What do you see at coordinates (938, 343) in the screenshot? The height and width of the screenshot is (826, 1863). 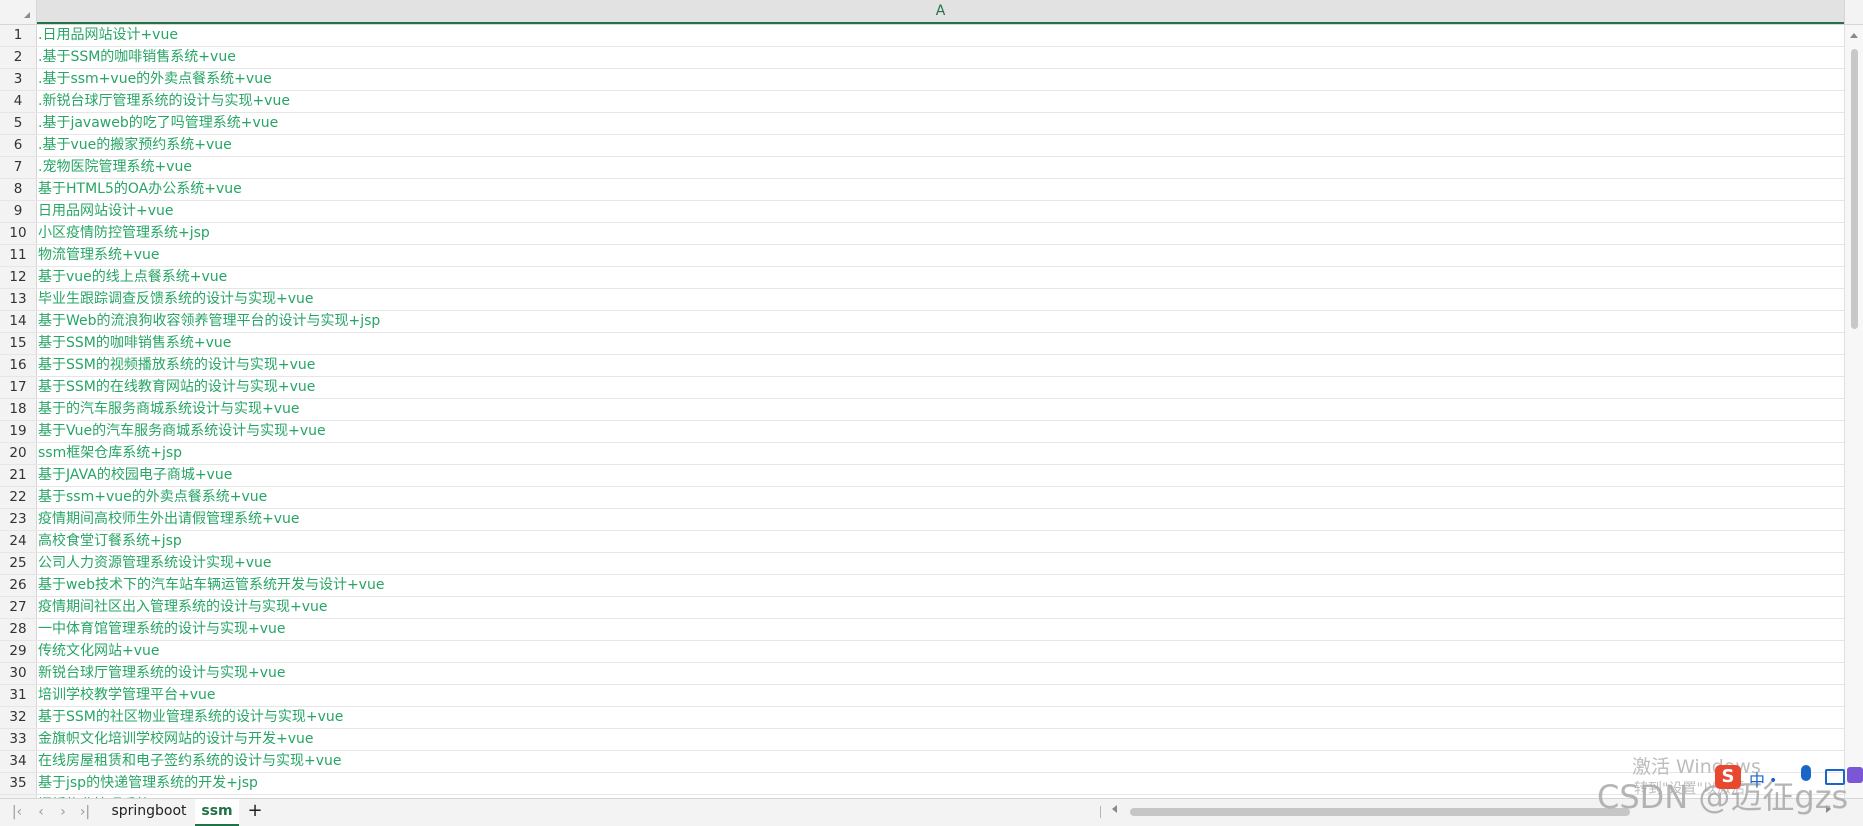 I see `cell-a: 基于SSM的咖啡销售系统+vue` at bounding box center [938, 343].